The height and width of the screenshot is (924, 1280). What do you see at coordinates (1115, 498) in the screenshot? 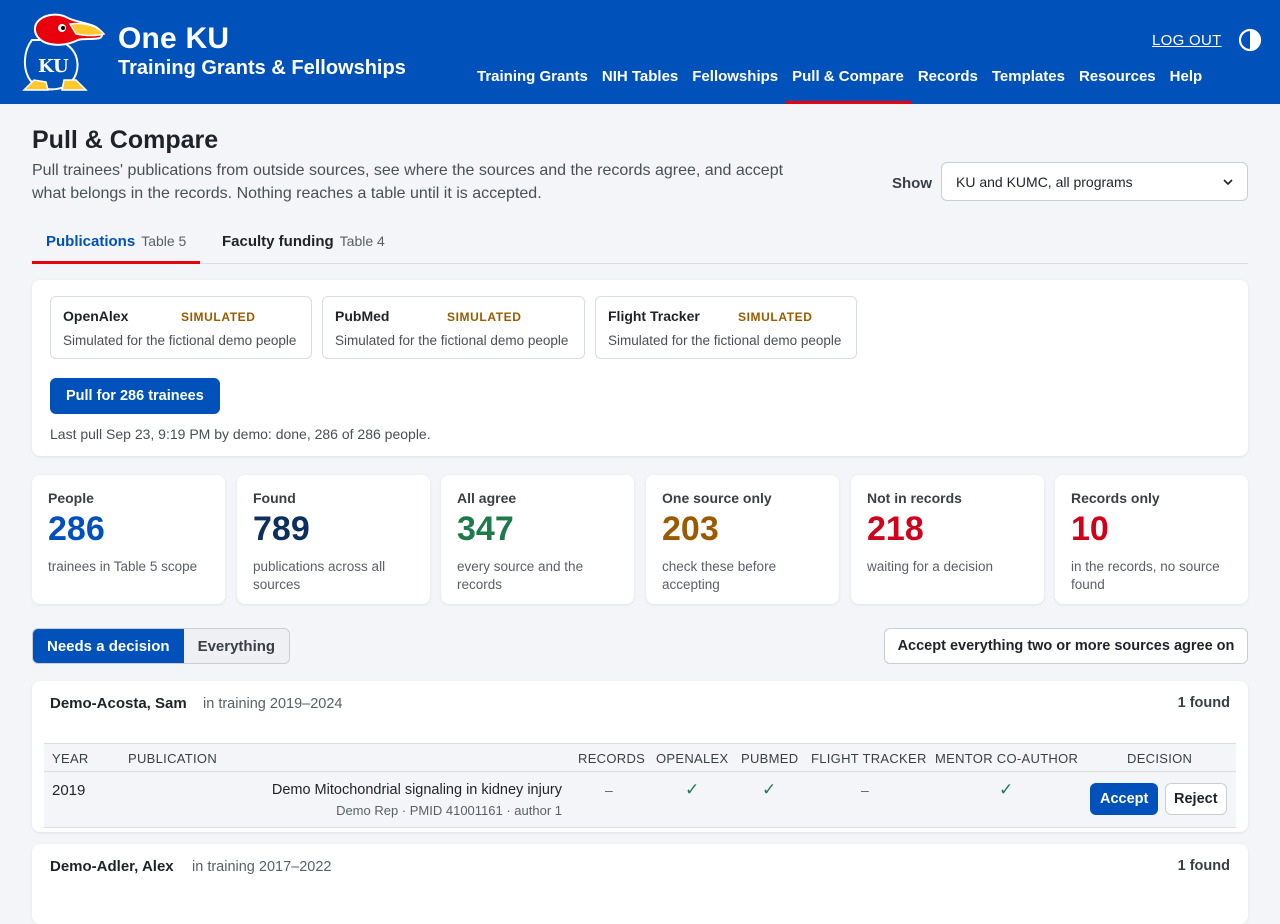
I see `stat-label: Records only` at bounding box center [1115, 498].